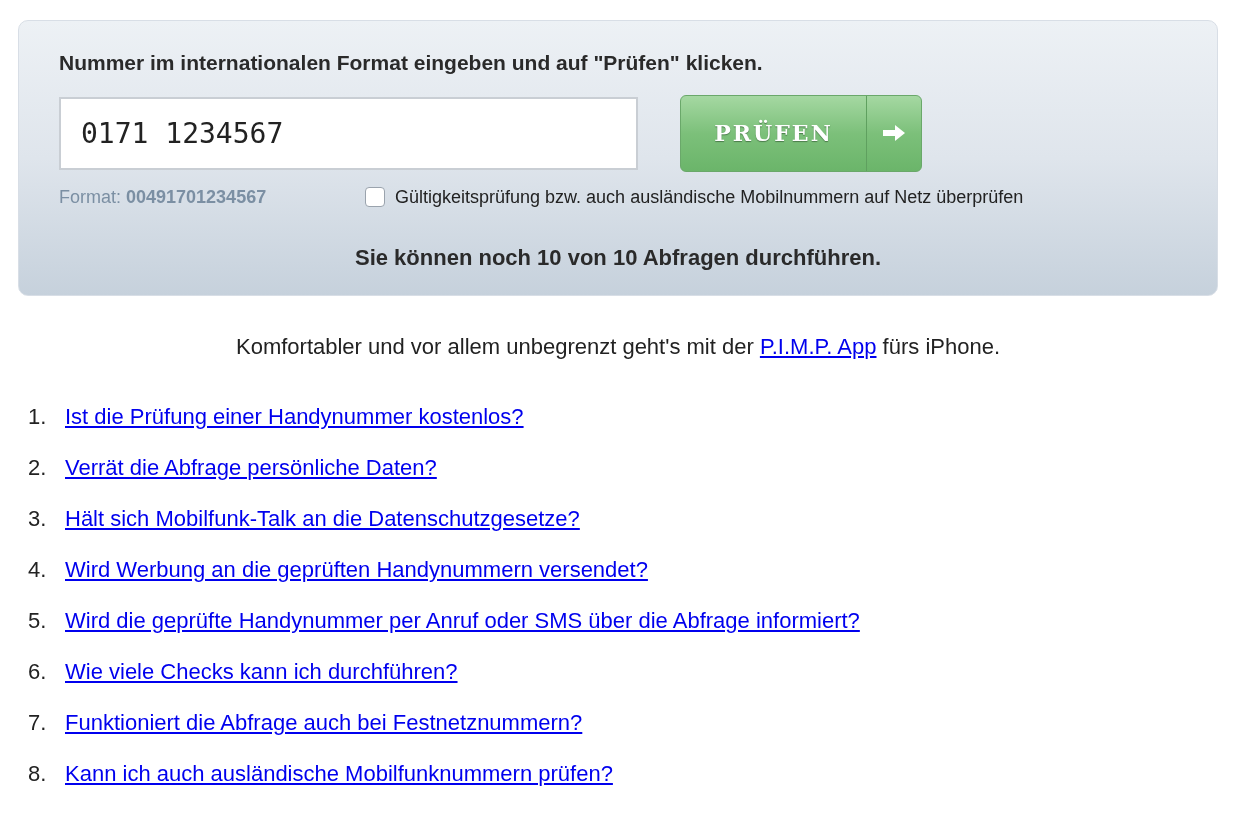 The width and height of the screenshot is (1240, 822). Describe the element at coordinates (617, 257) in the screenshot. I see `quota-text: Sie können noch 10 von 10 Abfragen durchführen.` at that location.